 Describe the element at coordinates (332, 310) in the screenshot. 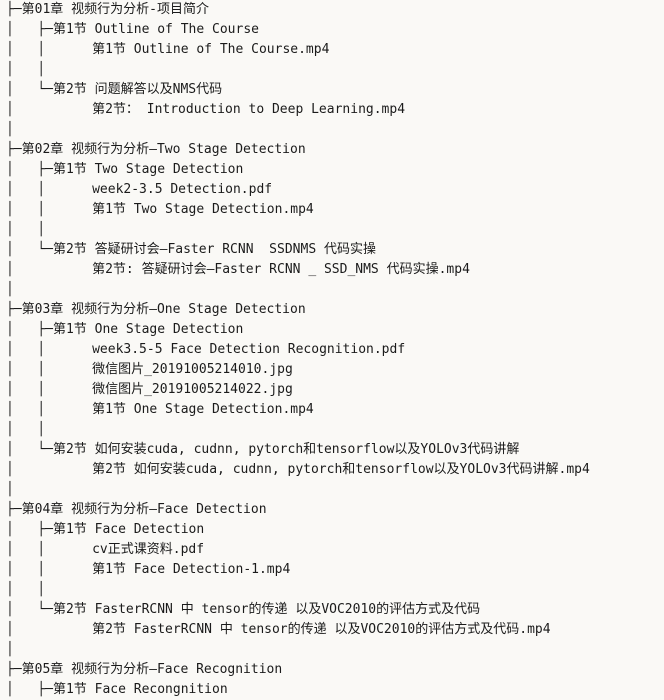

I see `tree-line-chapter: ├─第03章 视频行为分析—One Stage Detection` at that location.